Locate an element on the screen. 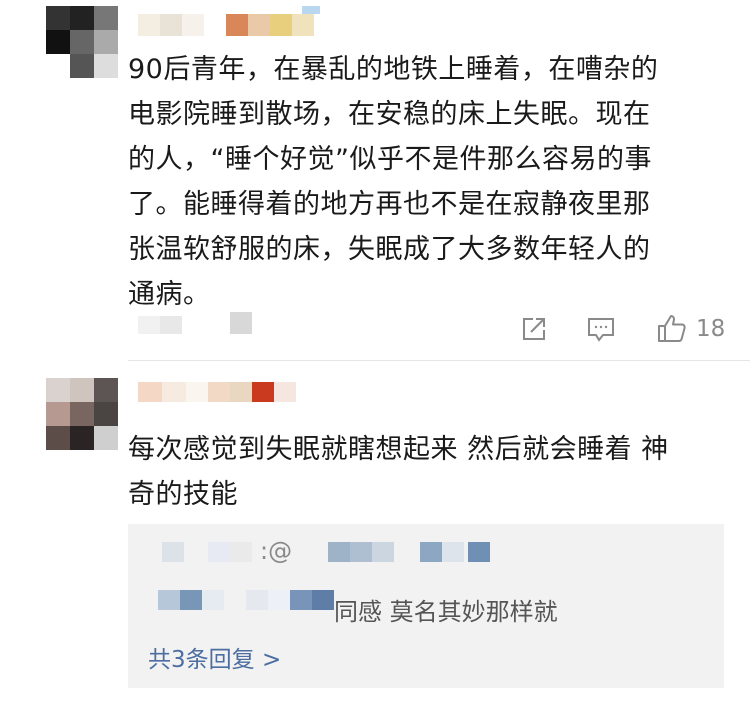  share-icon is located at coordinates (534, 331).